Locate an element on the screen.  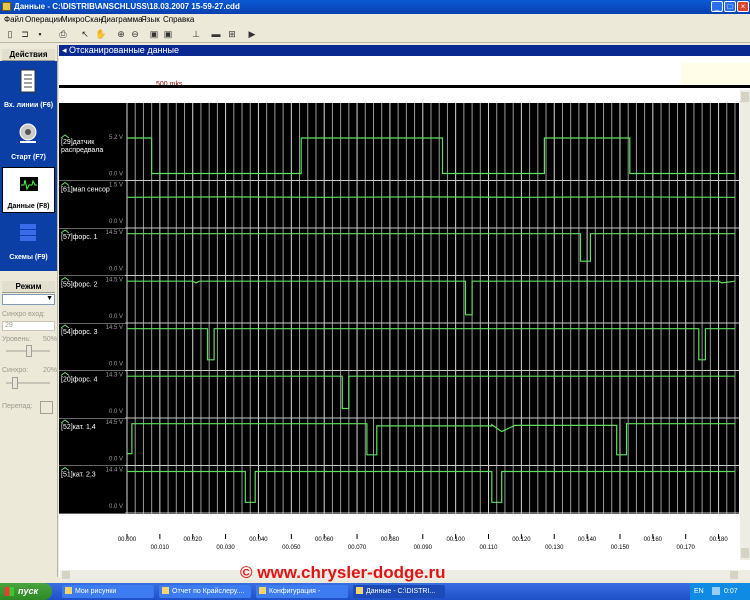
oscilloscope-icon: ▬ is located at coordinates (216, 34).